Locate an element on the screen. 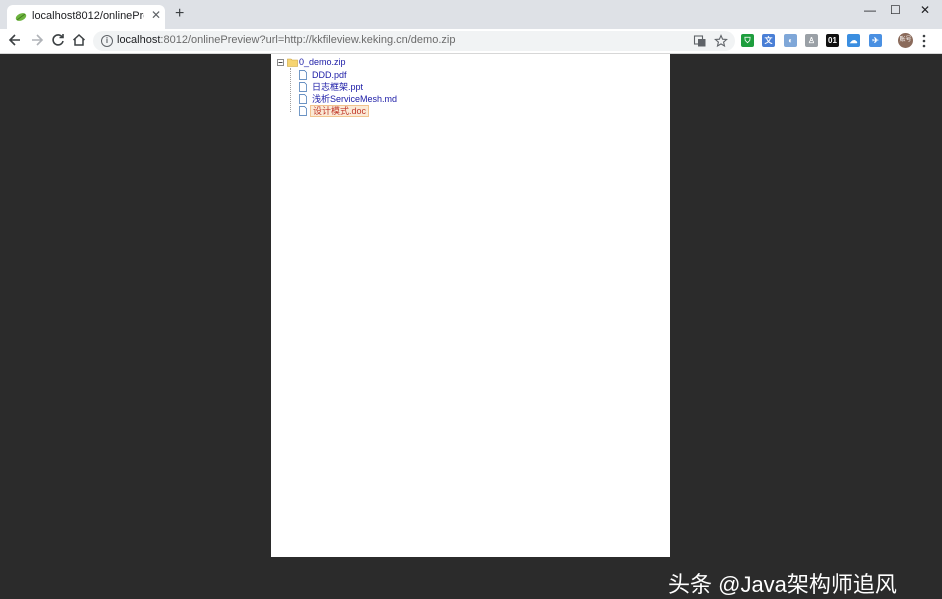 This screenshot has height=599, width=942. leaf-favicon-icon is located at coordinates (21, 17).